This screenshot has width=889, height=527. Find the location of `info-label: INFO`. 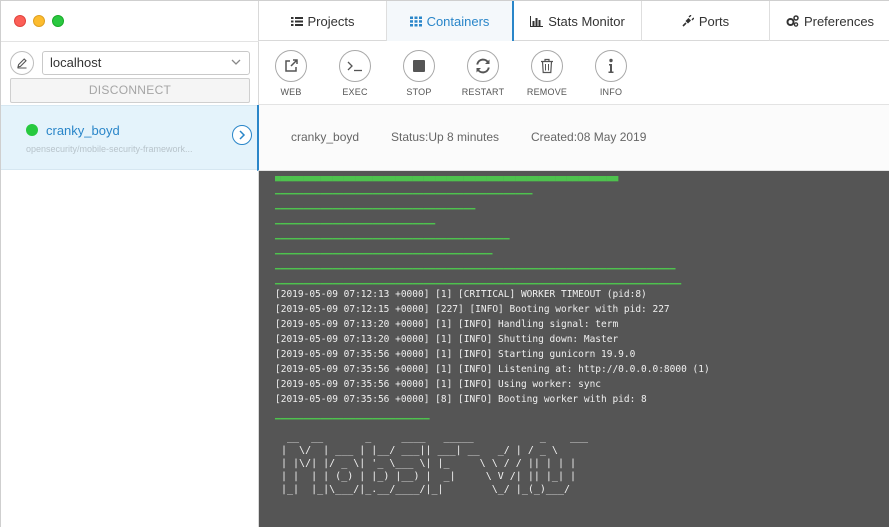

info-label: INFO is located at coordinates (611, 92).